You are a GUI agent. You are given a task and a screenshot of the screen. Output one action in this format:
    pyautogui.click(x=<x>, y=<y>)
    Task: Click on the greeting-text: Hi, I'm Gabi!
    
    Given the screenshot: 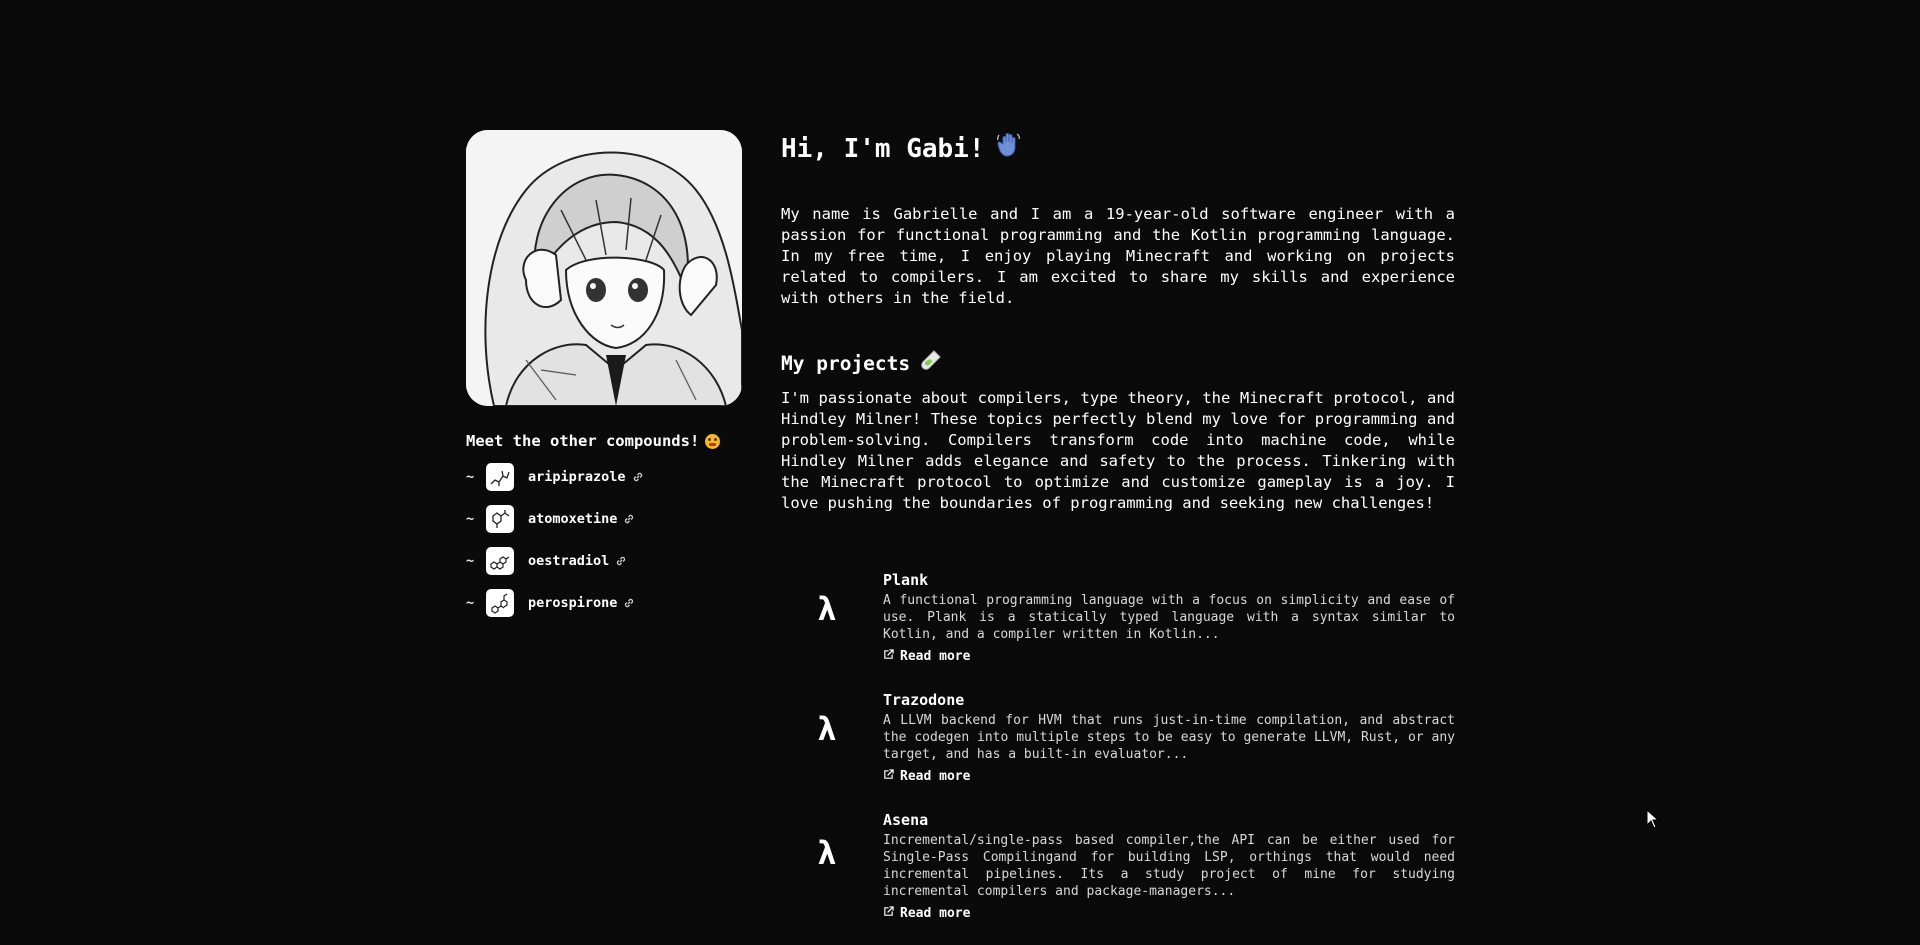 What is the action you would take?
    pyautogui.click(x=883, y=149)
    